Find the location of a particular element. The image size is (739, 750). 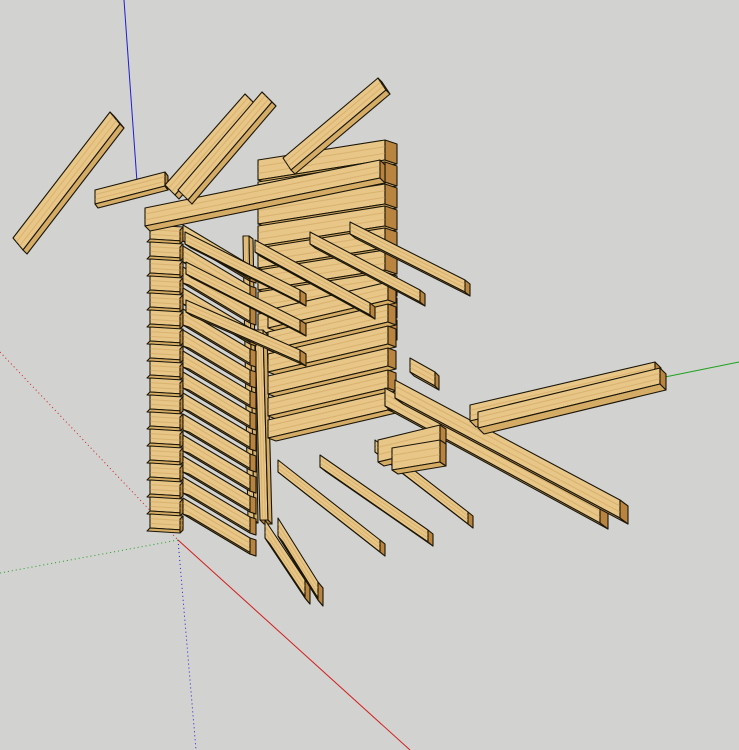

blue-axis is located at coordinates (130, 91).